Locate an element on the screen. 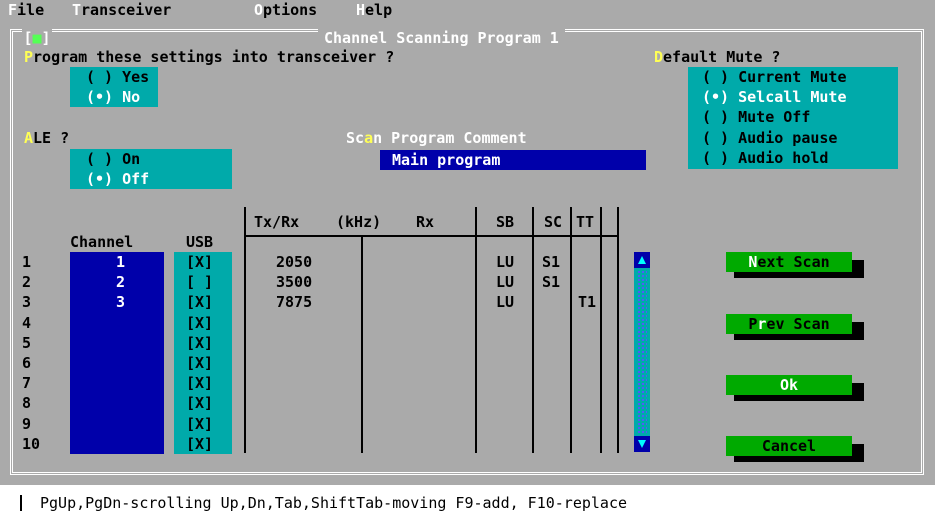  option-label: Audio hold is located at coordinates (783, 158).